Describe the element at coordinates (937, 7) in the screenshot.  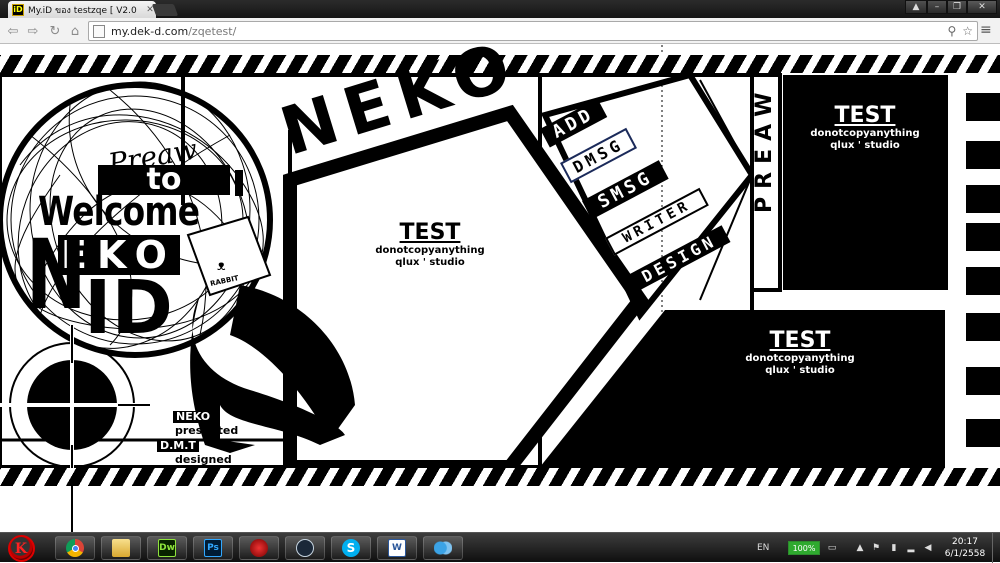
I see `minimize-button: –` at that location.